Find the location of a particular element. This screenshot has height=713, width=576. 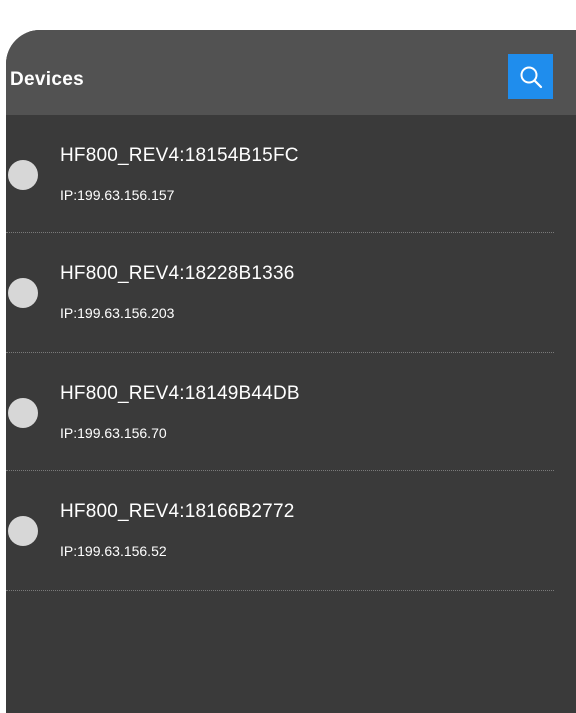

header-bar: Devices is located at coordinates (291, 72).